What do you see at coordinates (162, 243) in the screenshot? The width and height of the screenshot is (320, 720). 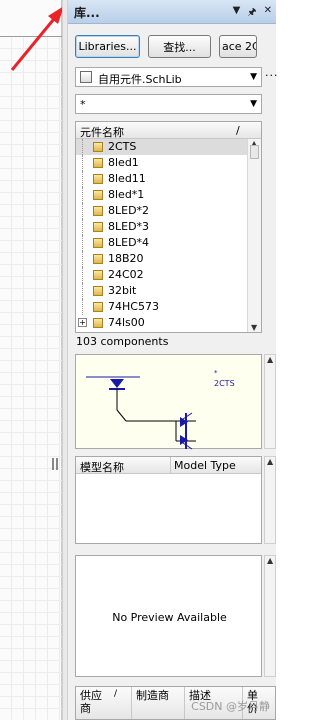 I see `component-list-item: 8LED*4` at bounding box center [162, 243].